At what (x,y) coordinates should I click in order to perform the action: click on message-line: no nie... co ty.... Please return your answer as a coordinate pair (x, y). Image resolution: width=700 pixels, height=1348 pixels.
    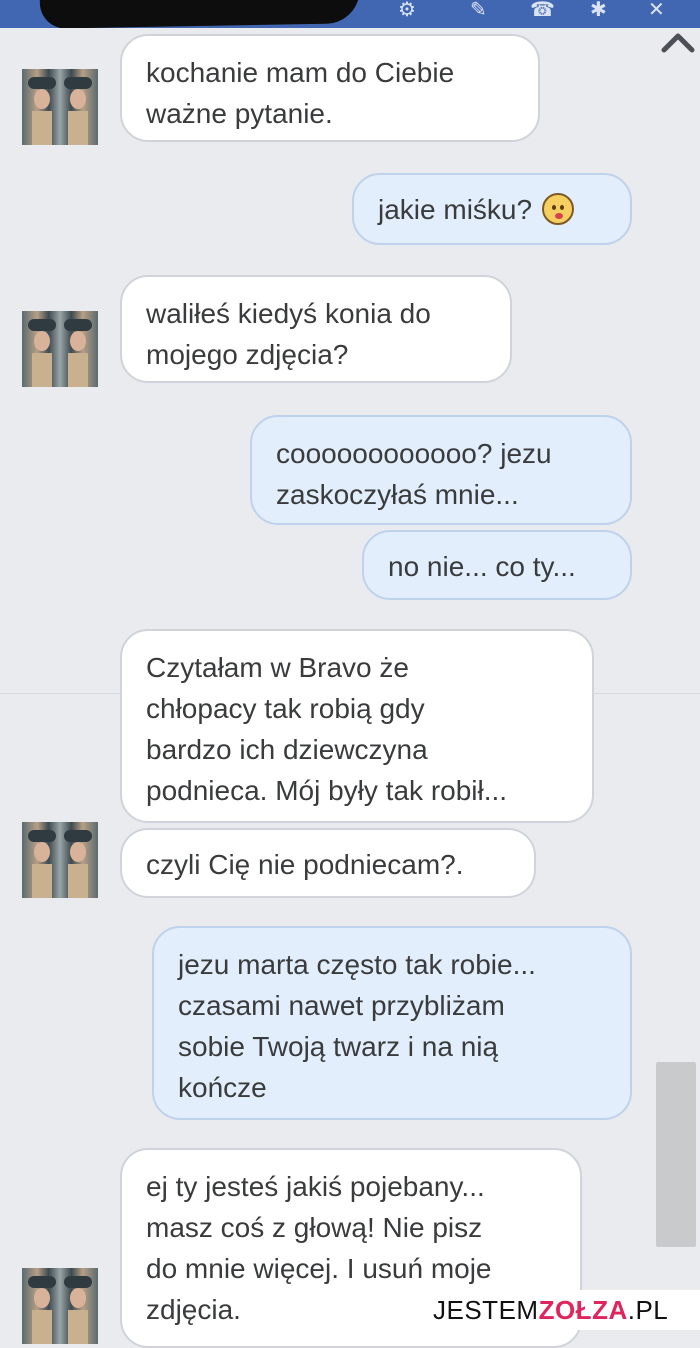
    Looking at the image, I should click on (482, 566).